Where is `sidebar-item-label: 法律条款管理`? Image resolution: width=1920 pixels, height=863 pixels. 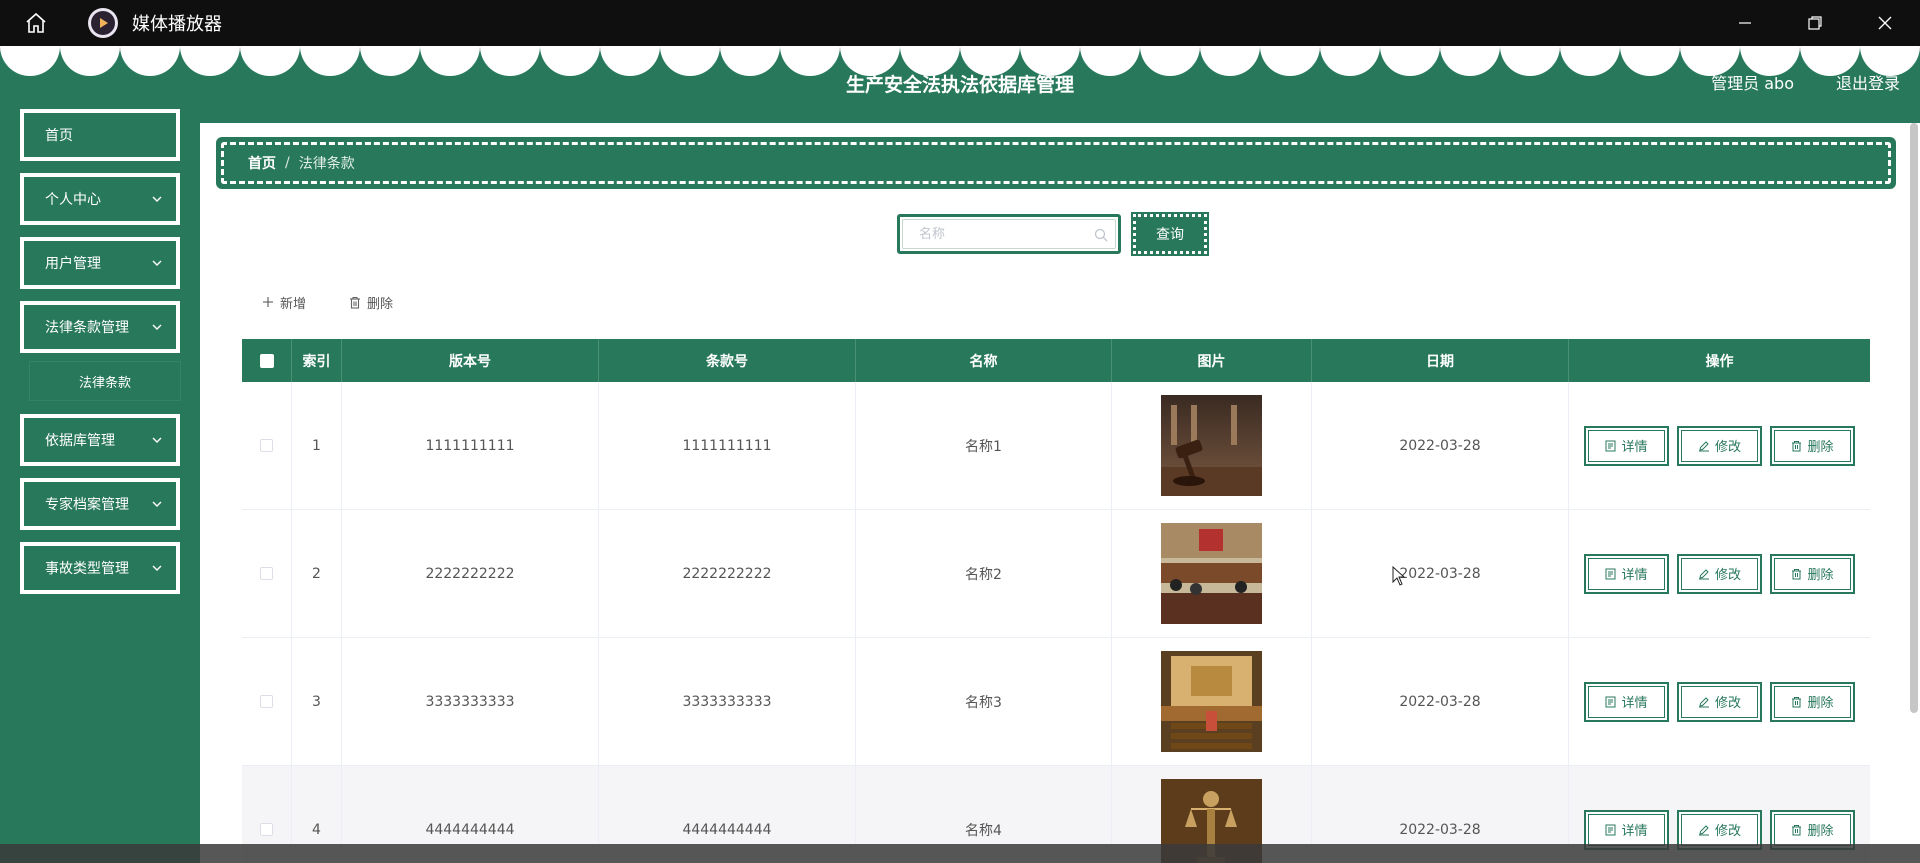 sidebar-item-label: 法律条款管理 is located at coordinates (87, 328).